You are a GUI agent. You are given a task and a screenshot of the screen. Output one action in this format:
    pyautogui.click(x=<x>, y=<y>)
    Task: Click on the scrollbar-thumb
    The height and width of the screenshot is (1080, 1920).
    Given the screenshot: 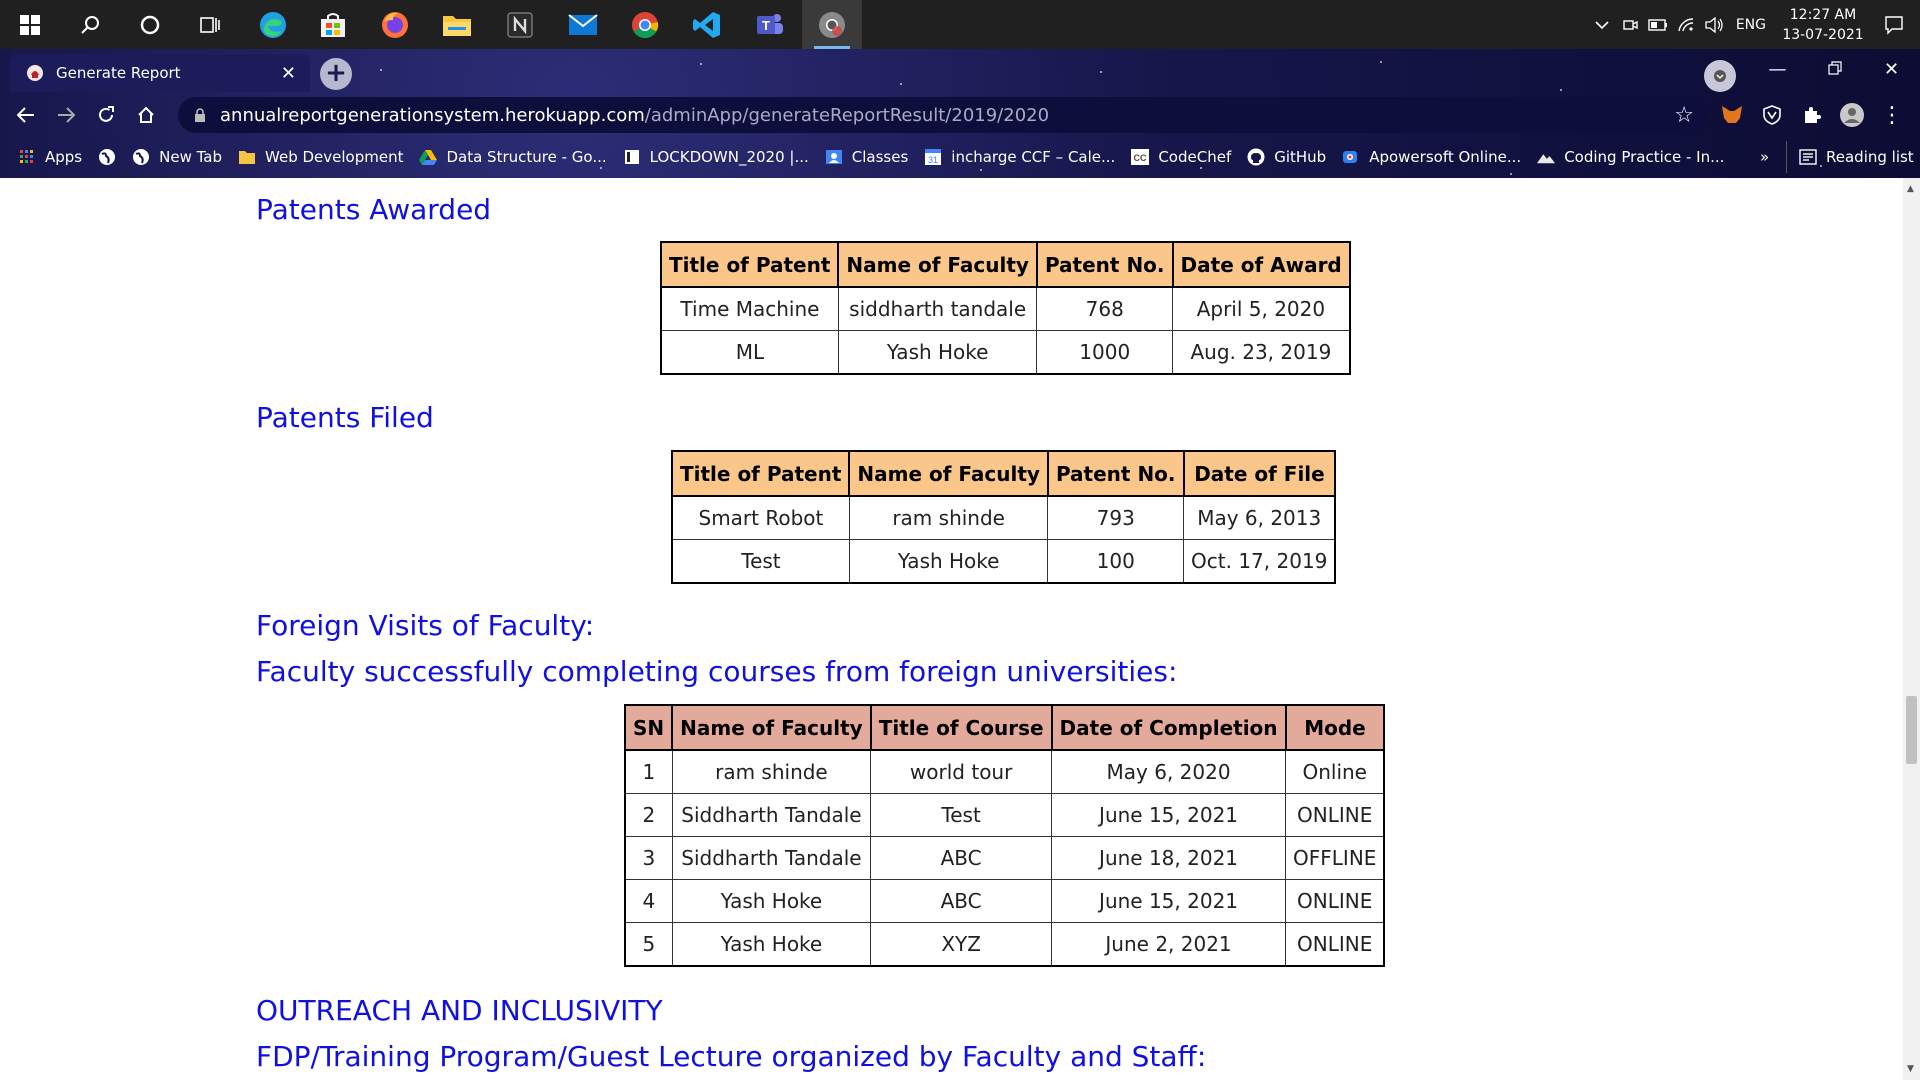 What is the action you would take?
    pyautogui.click(x=1911, y=730)
    